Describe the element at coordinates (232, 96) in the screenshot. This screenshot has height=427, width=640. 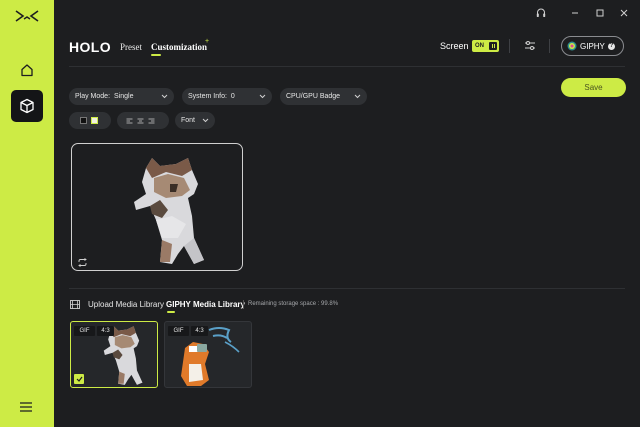
I see `system-info-value: 0` at that location.